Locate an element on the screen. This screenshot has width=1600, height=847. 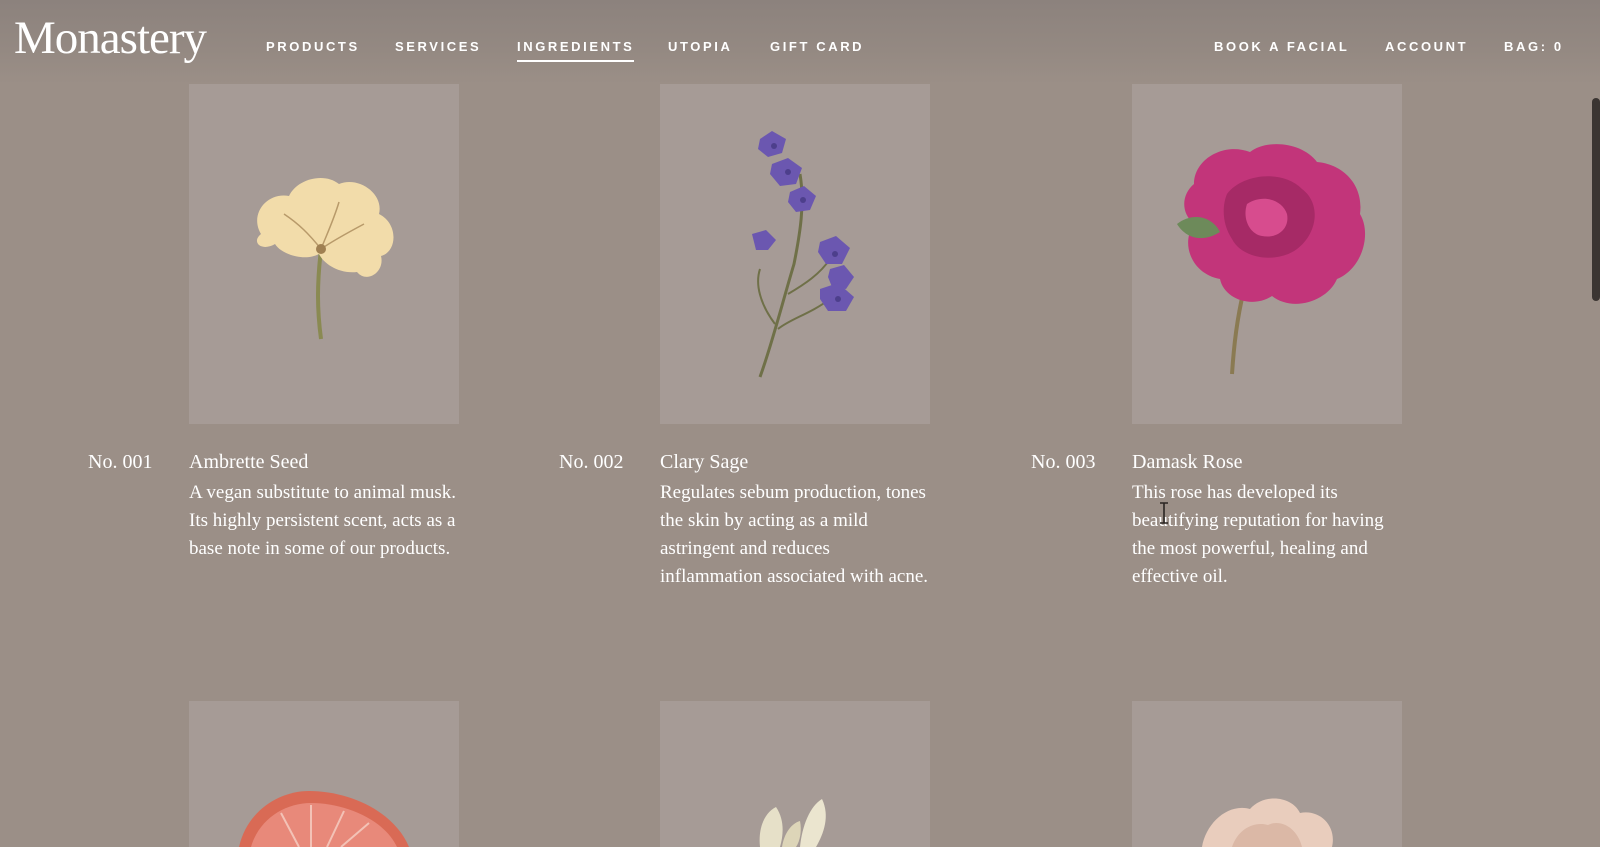
ingredient-name: Clary Sage is located at coordinates (704, 462).